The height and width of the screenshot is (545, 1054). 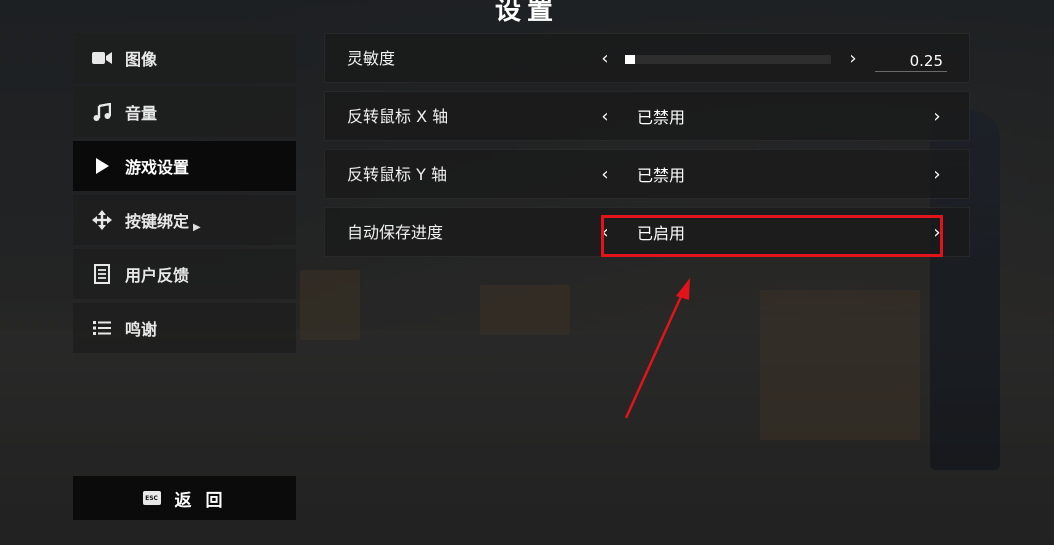 I want to click on feedback-document-icon, so click(x=102, y=274).